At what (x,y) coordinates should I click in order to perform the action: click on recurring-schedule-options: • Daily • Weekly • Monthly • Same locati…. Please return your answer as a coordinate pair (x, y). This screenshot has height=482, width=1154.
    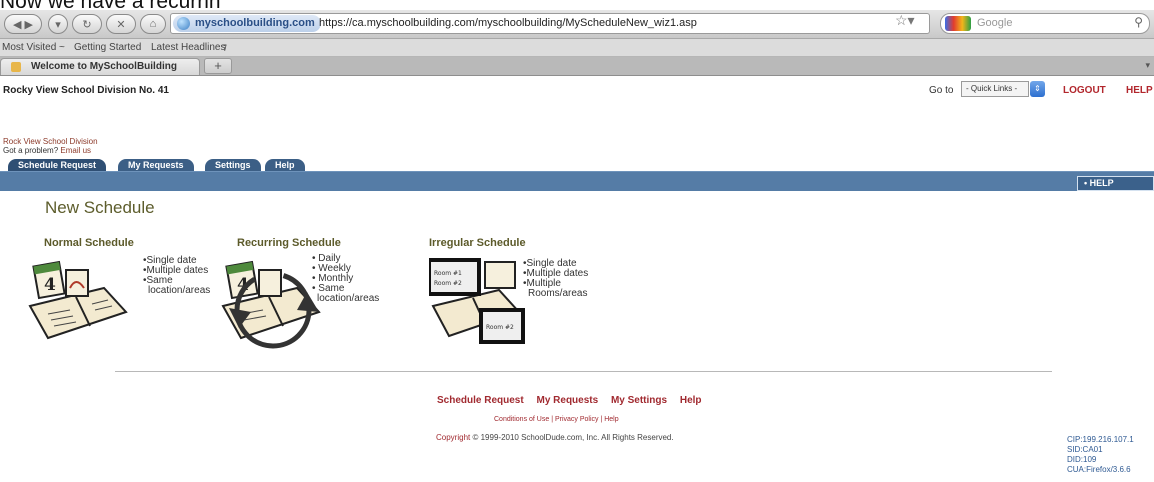
    Looking at the image, I should click on (345, 279).